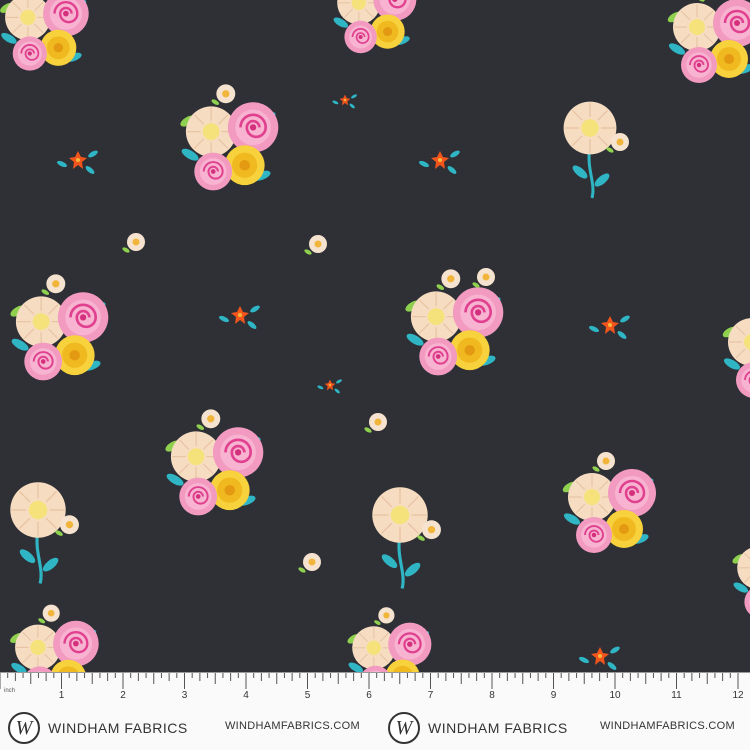 The width and height of the screenshot is (750, 750). I want to click on brand-url-right: WINDHAMFABRICS.COM, so click(667, 726).